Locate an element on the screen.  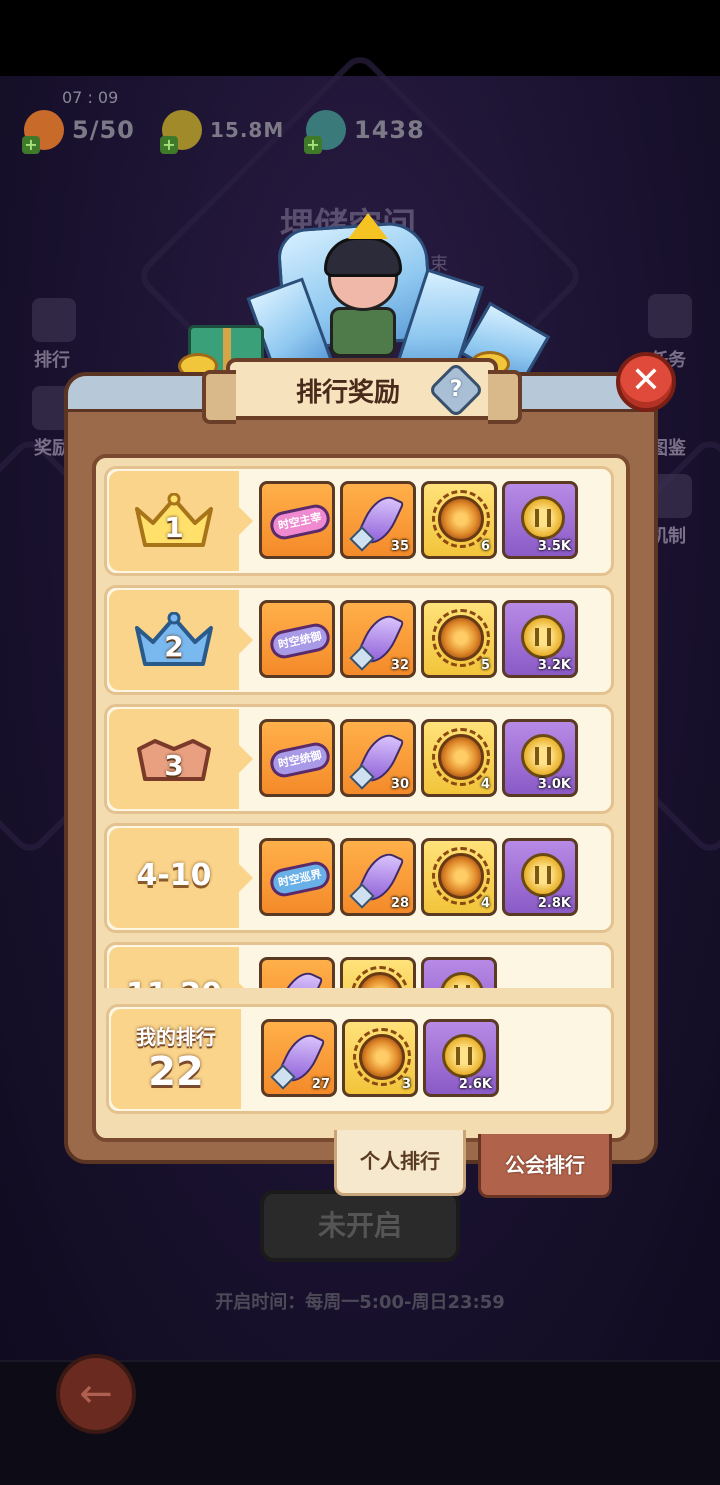
item-quantity: 30 is located at coordinates (399, 784).